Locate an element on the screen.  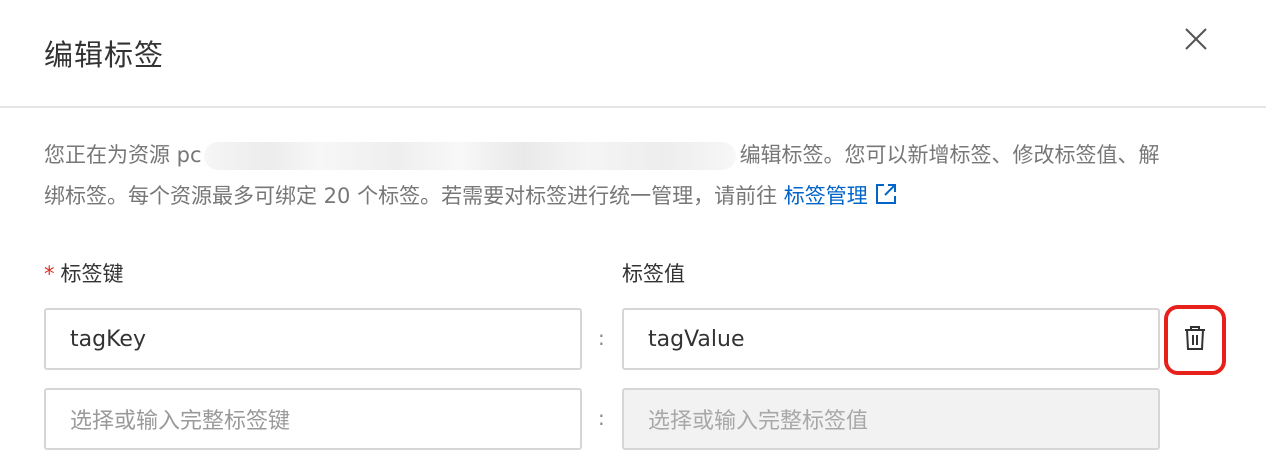
external-link-icon is located at coordinates (886, 199).